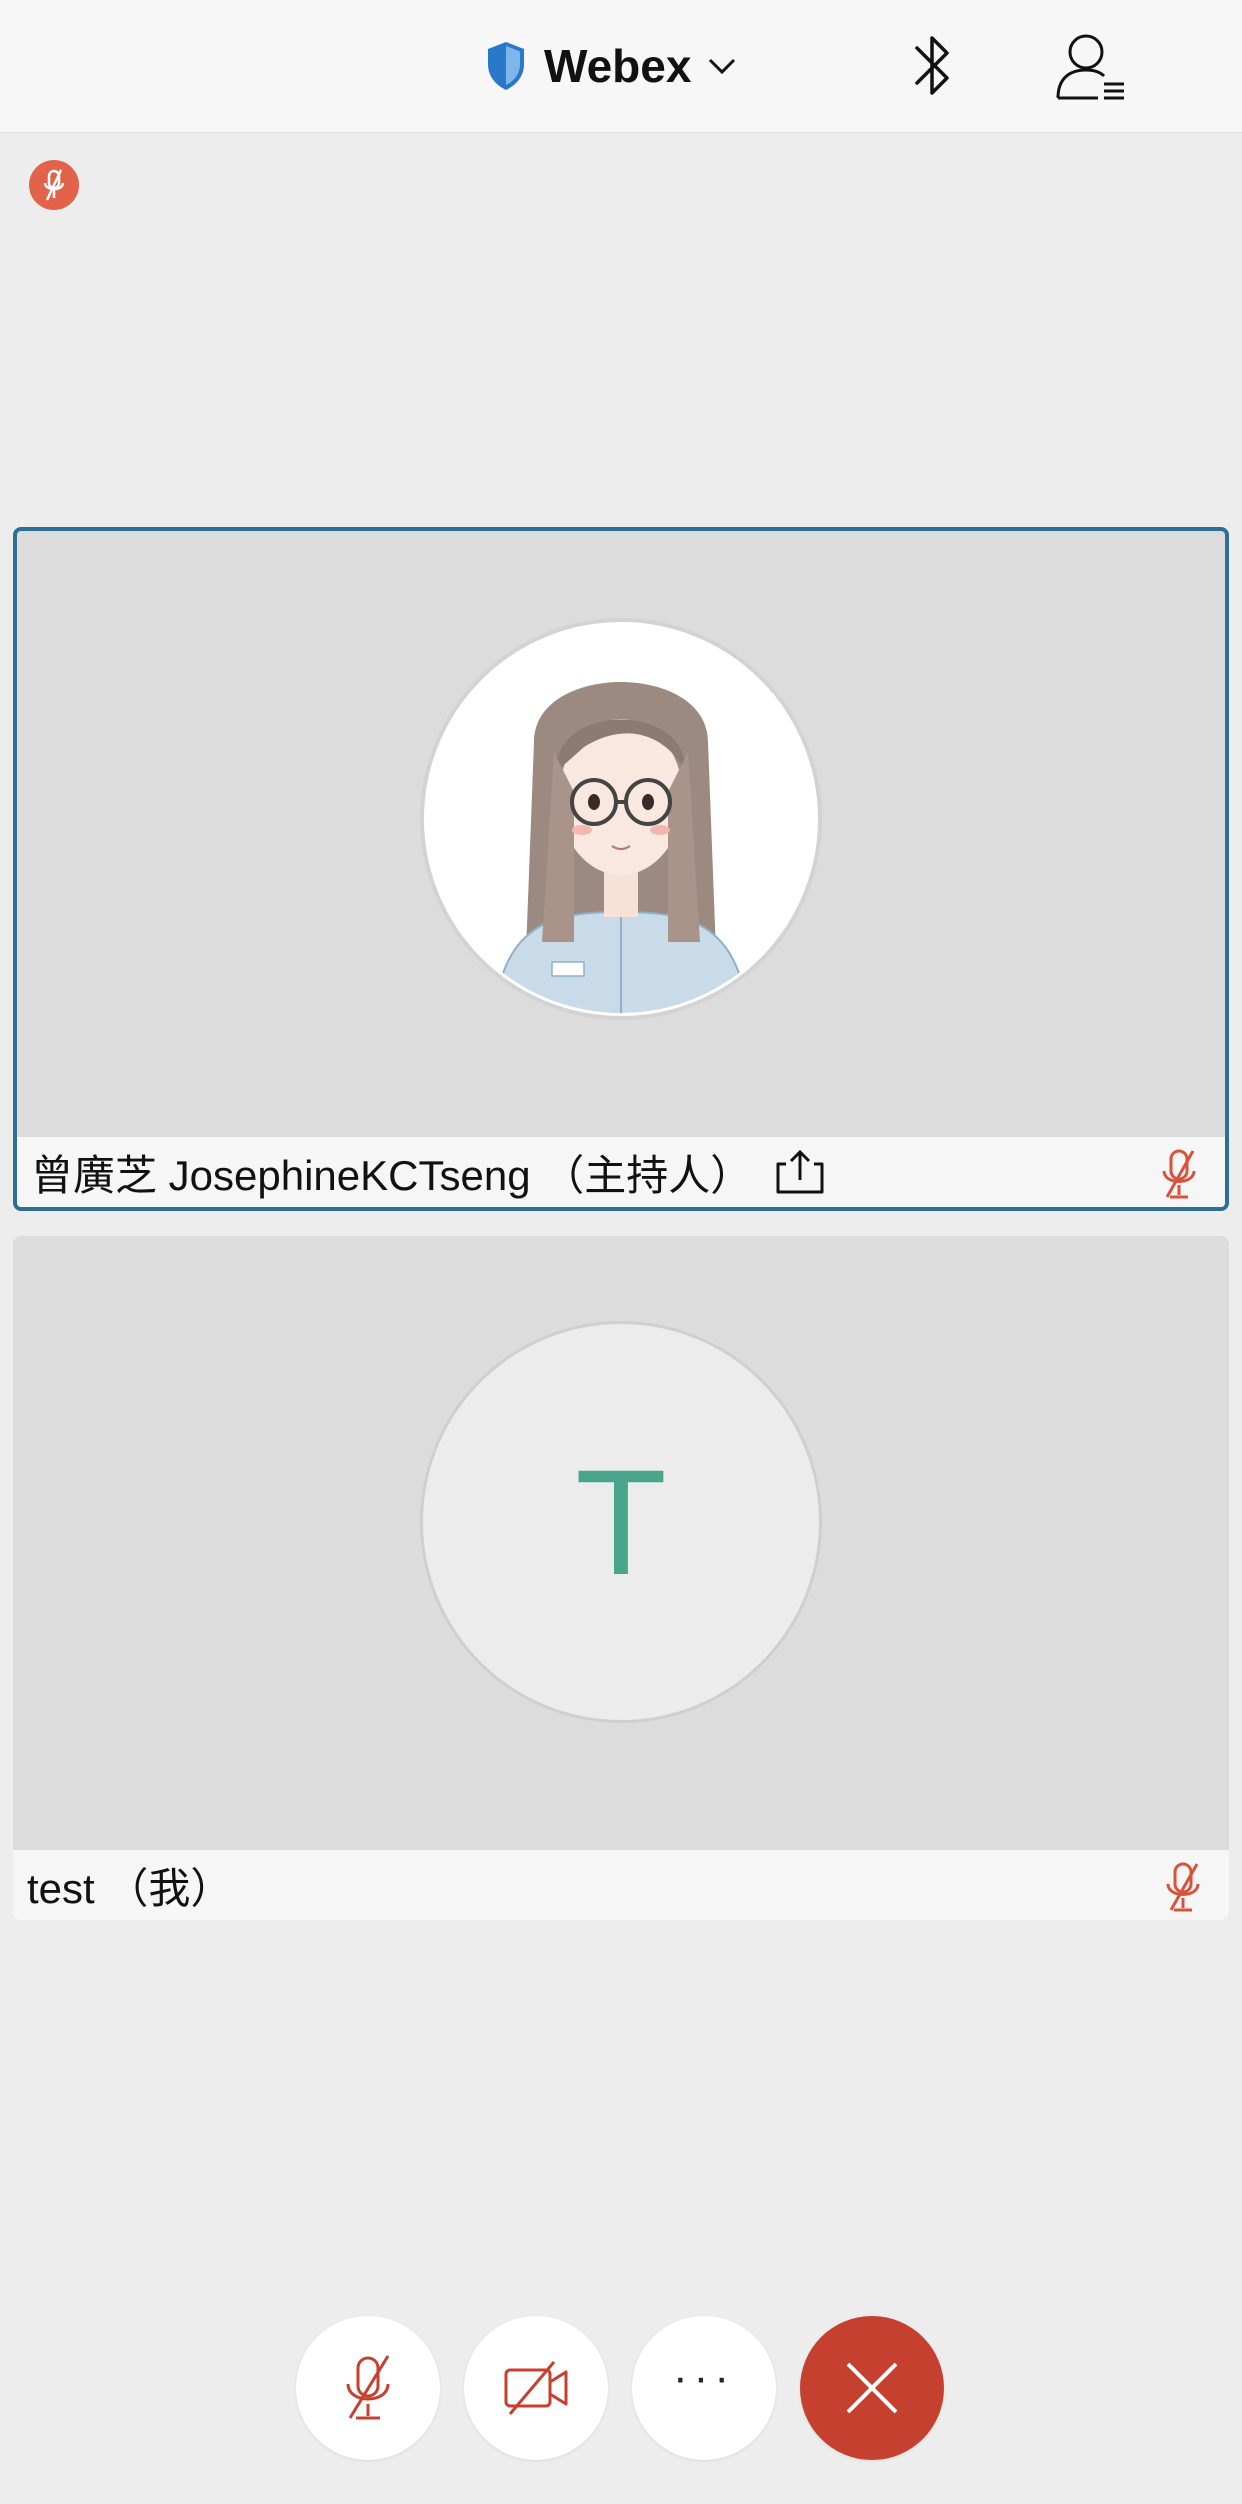 Image resolution: width=1242 pixels, height=2504 pixels. Describe the element at coordinates (1091, 67) in the screenshot. I see `participants-icon` at that location.